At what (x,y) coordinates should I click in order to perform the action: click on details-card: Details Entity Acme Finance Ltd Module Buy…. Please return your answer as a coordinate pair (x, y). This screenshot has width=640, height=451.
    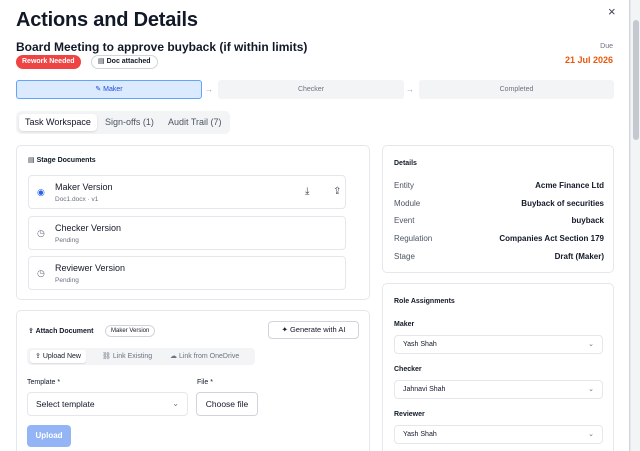
    Looking at the image, I should click on (498, 209).